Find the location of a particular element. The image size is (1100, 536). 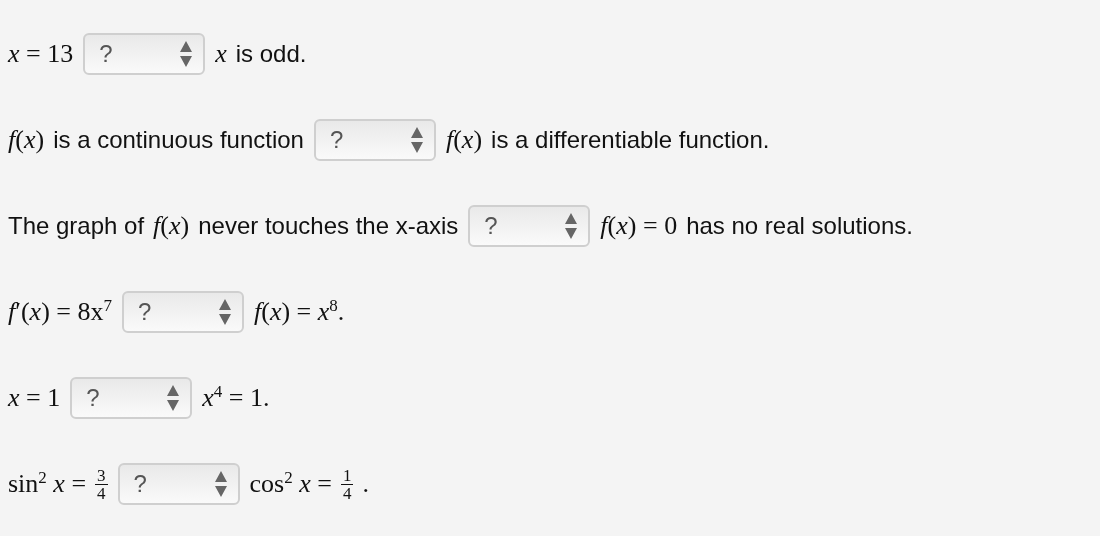

statement-text: is odd. is located at coordinates (271, 54).